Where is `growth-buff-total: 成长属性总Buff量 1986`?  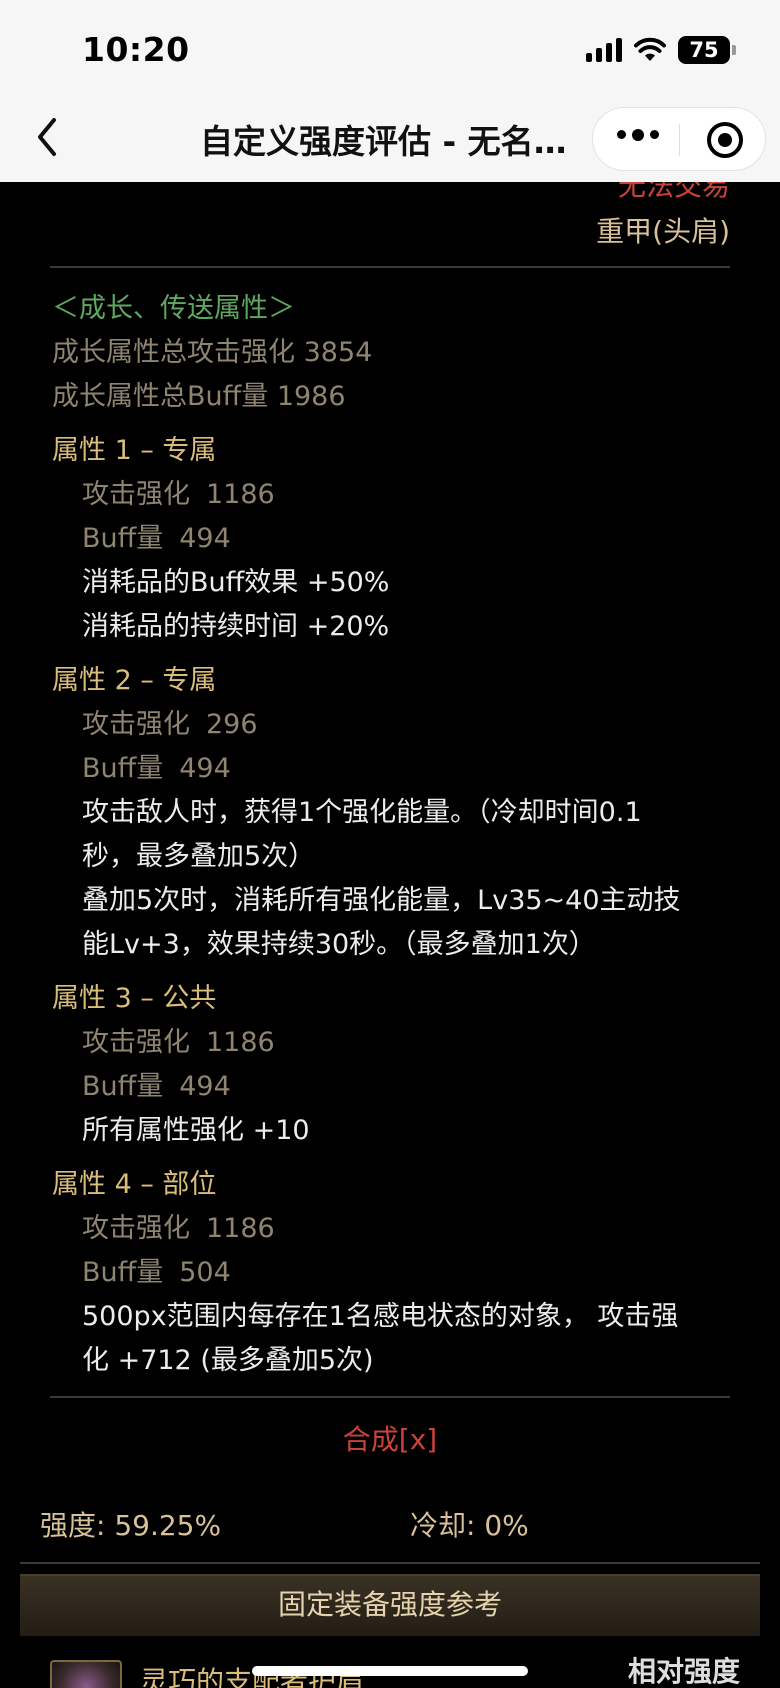
growth-buff-total: 成长属性总Buff量 1986 is located at coordinates (199, 396).